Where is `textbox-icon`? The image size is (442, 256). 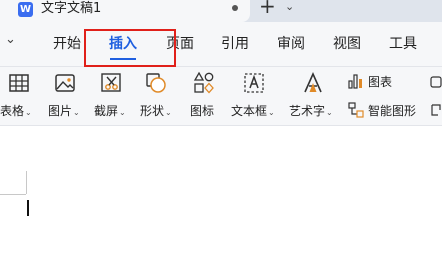
textbox-icon is located at coordinates (254, 83).